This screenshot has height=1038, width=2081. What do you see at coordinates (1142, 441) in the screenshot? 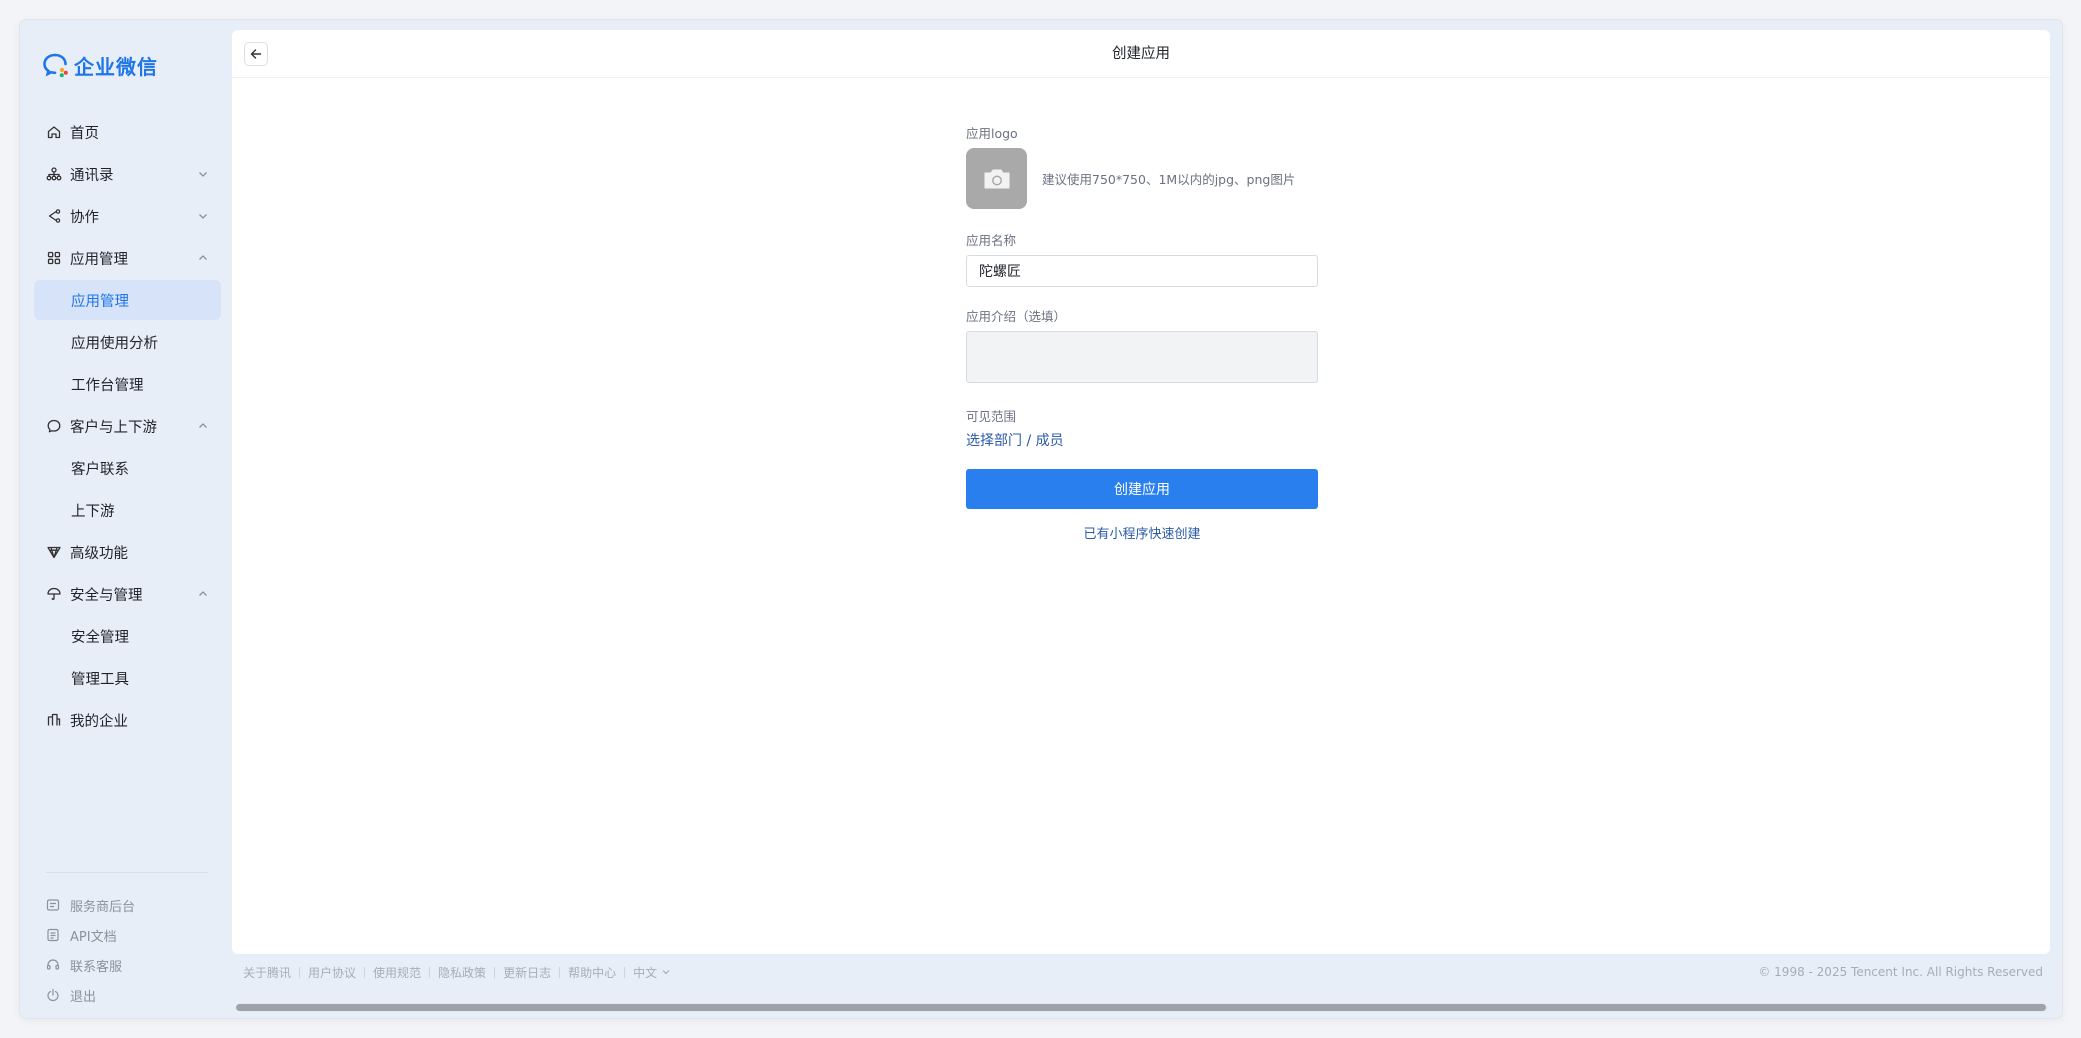
I see `select-dept-member-link: 选择部门 / 成员` at bounding box center [1142, 441].